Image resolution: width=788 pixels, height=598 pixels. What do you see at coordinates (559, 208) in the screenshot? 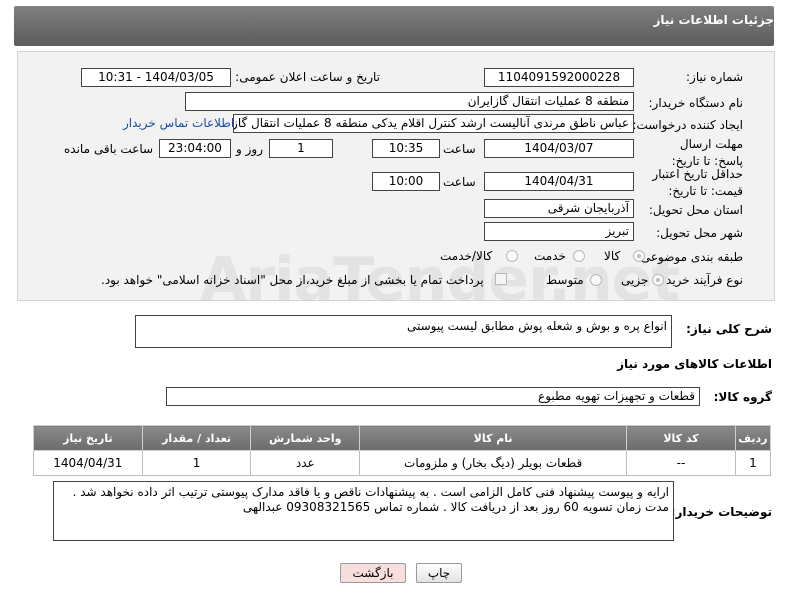
I see `province-field: آذربایجان شرقی` at bounding box center [559, 208].